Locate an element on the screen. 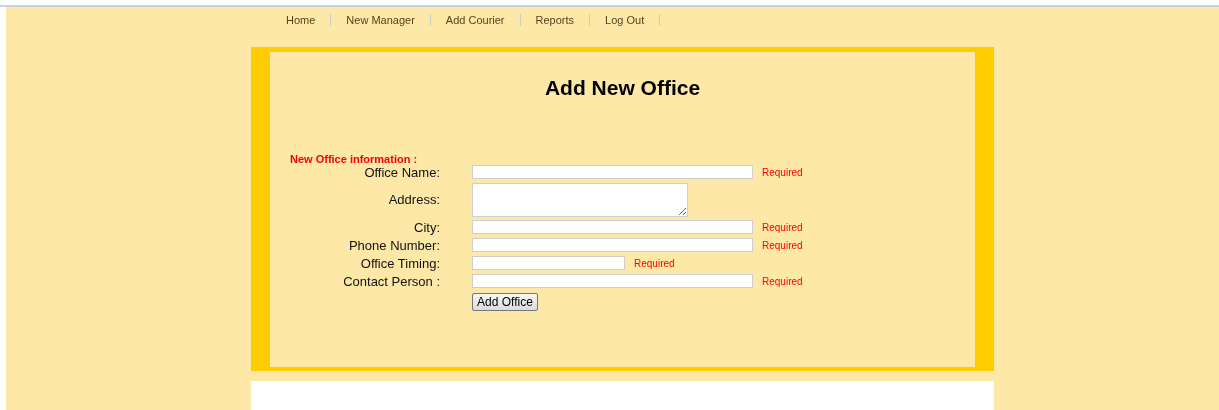  nav-link: New Manager is located at coordinates (381, 19).